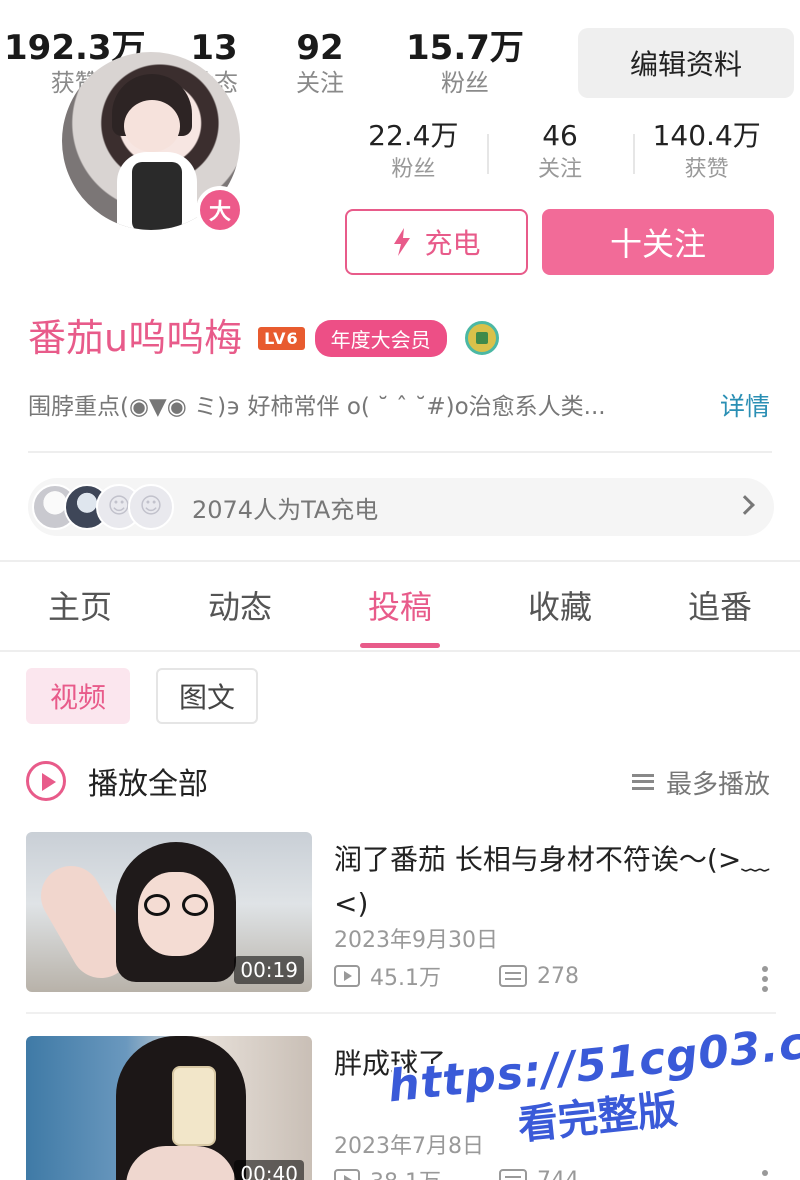 This screenshot has height=1180, width=800. What do you see at coordinates (148, 784) in the screenshot?
I see `play-all-label: 播放全部` at bounding box center [148, 784].